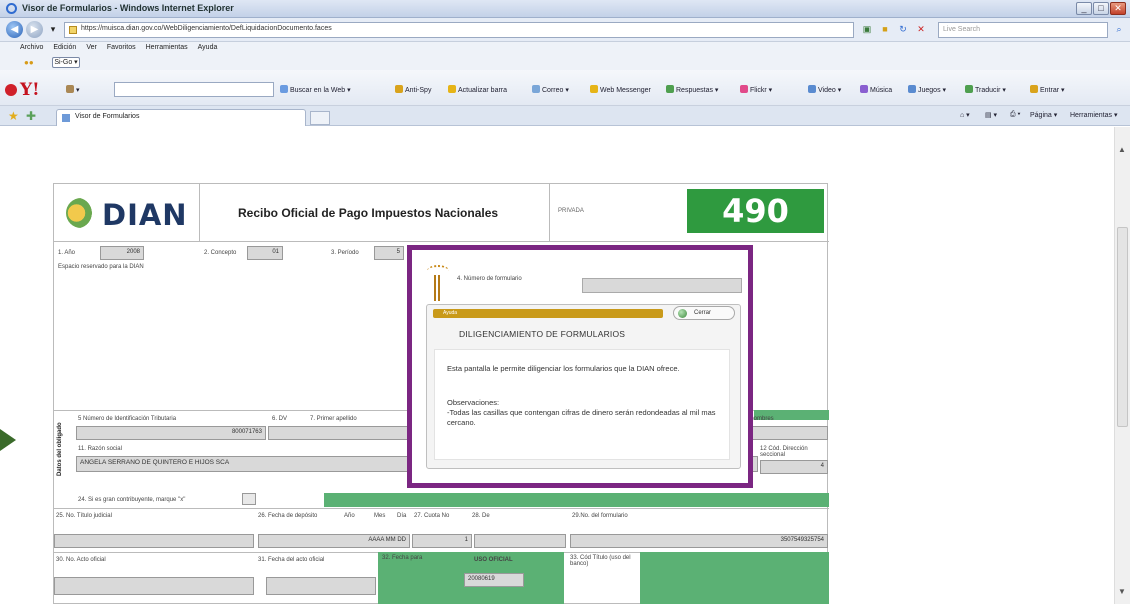 The image size is (1130, 604). I want to click on refresh-icon: ↻, so click(903, 29).